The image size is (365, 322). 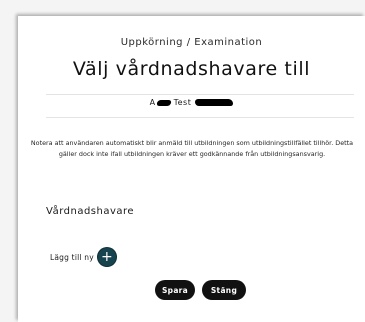 I want to click on save-button: Spara, so click(x=175, y=290).